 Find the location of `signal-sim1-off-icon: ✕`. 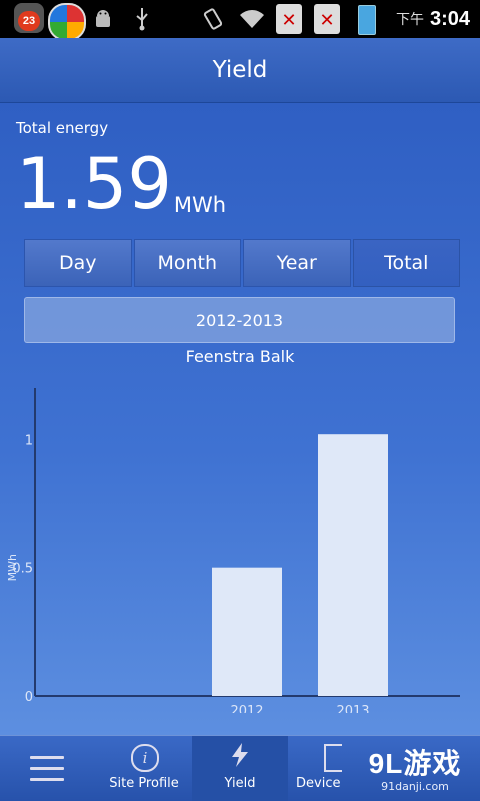

signal-sim1-off-icon: ✕ is located at coordinates (289, 19).